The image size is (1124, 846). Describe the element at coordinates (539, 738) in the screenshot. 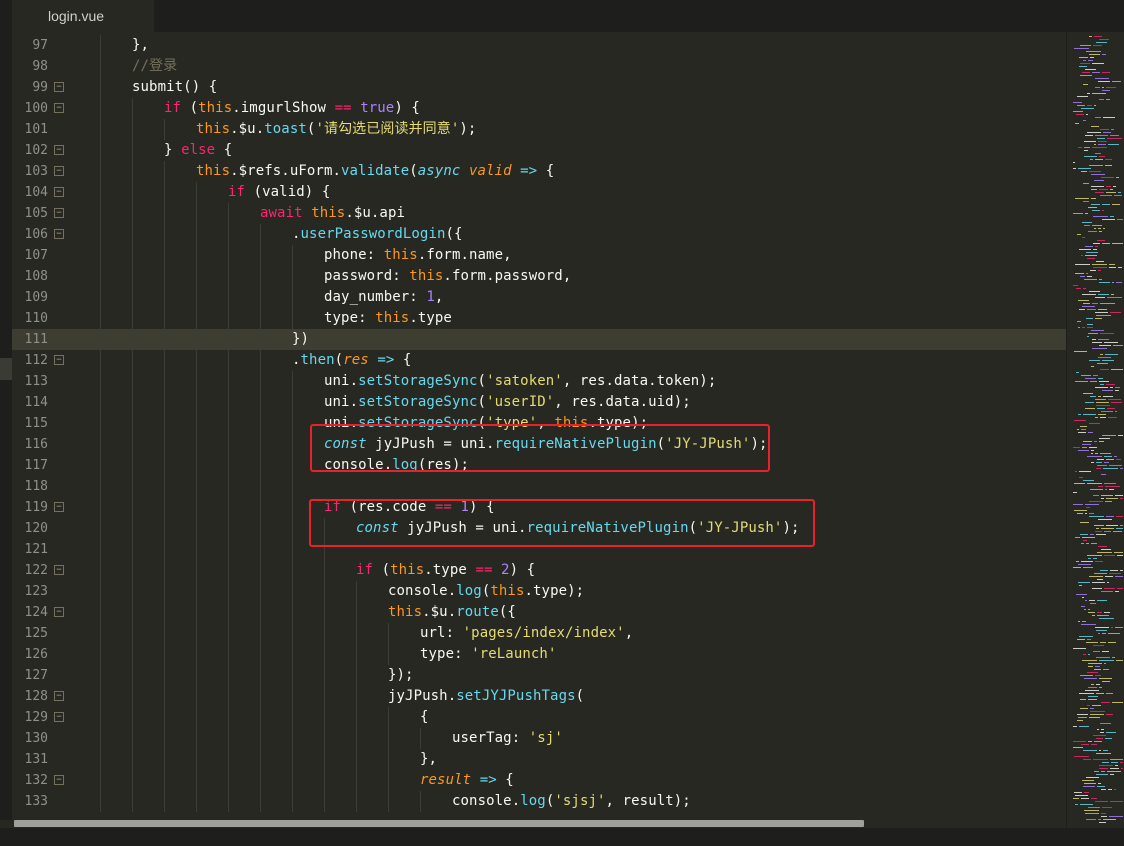

I see `code-line: 130 userTag: 'sj'` at that location.